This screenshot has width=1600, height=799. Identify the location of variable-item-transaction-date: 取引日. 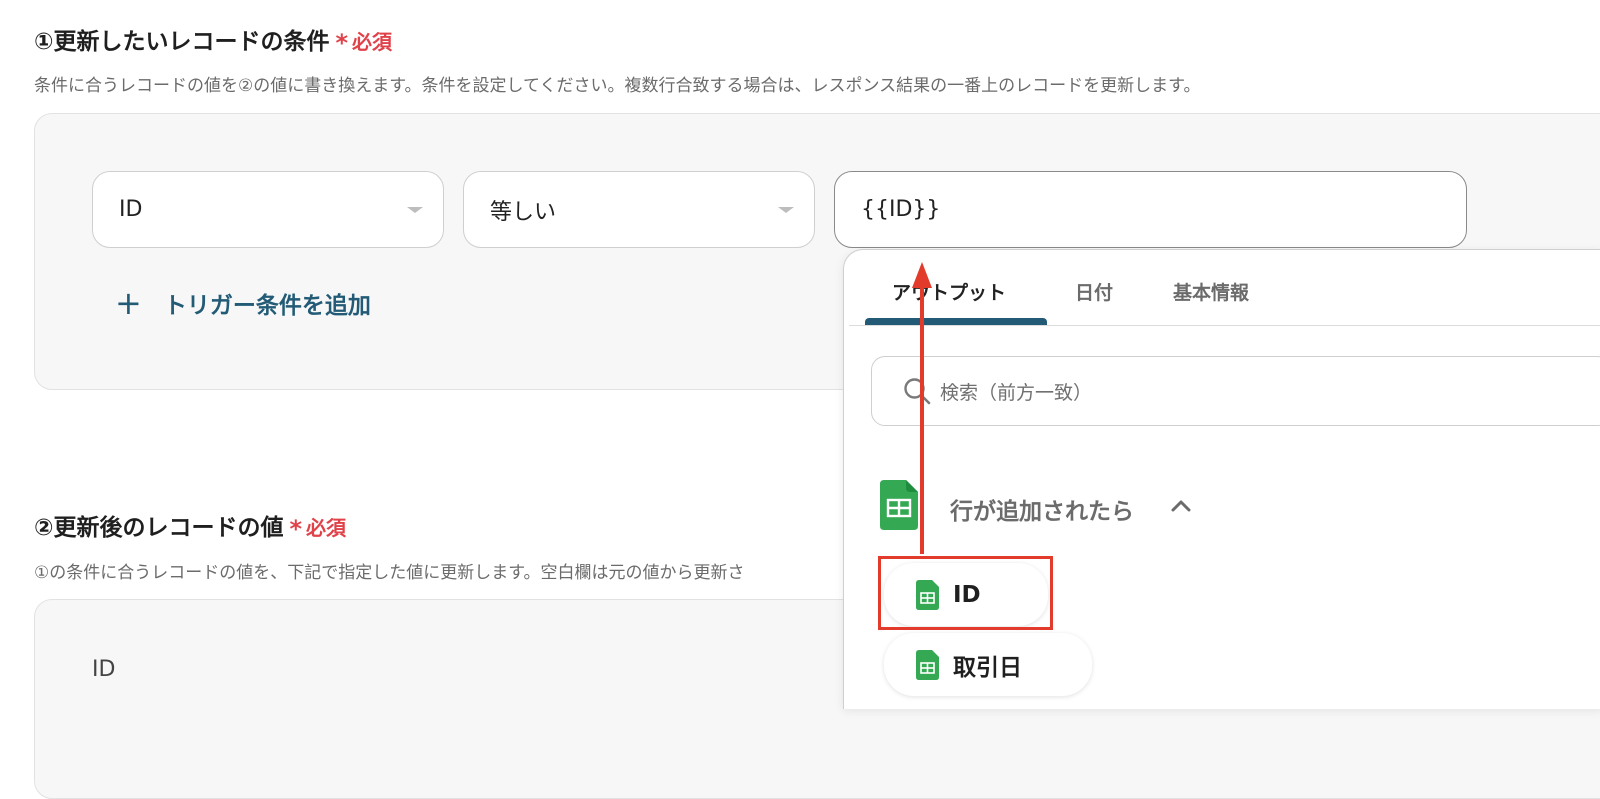
(988, 664).